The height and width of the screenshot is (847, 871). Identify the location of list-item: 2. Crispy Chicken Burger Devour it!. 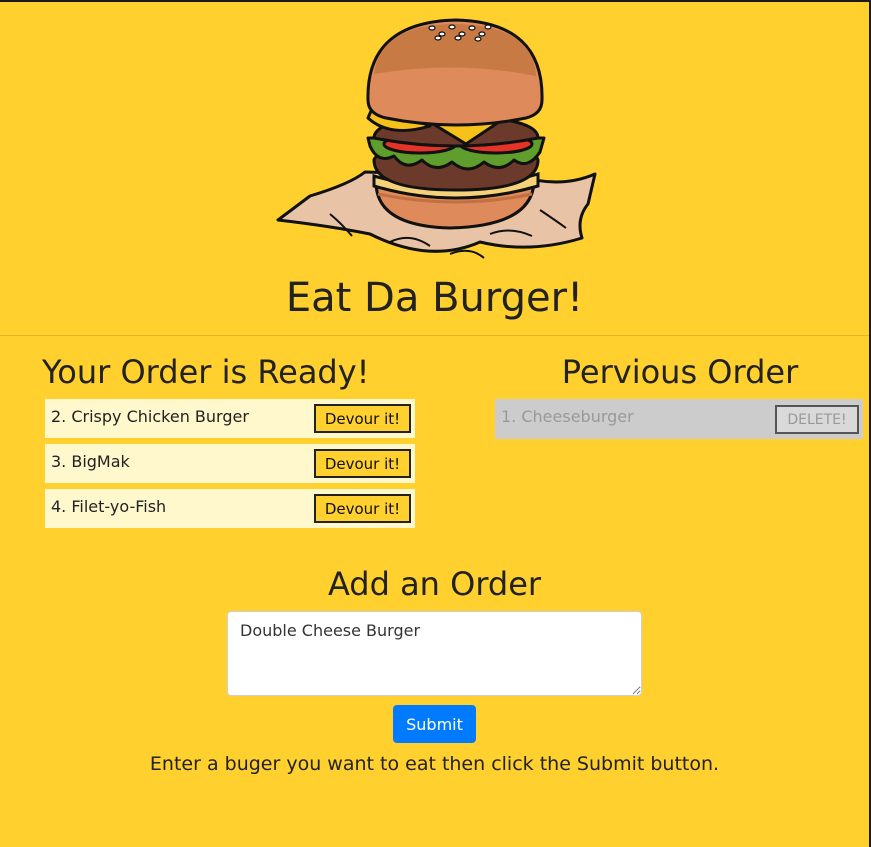
(230, 418).